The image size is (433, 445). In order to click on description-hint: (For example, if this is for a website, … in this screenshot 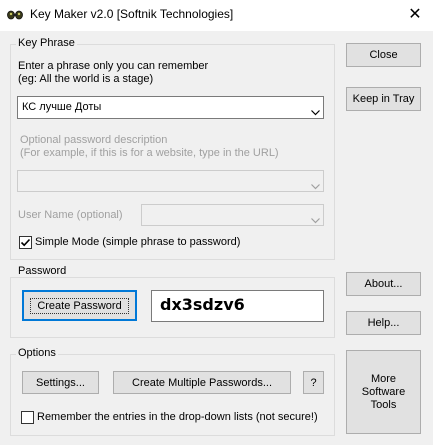, I will do `click(149, 153)`.